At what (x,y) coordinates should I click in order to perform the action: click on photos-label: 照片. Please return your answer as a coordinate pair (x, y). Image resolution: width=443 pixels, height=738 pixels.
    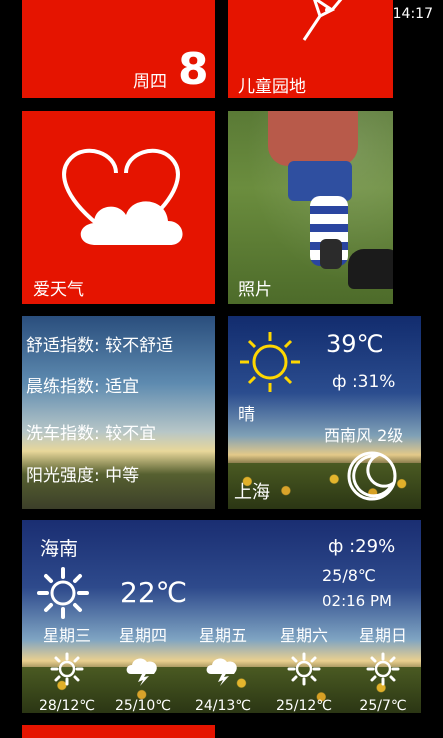
    Looking at the image, I should click on (255, 290).